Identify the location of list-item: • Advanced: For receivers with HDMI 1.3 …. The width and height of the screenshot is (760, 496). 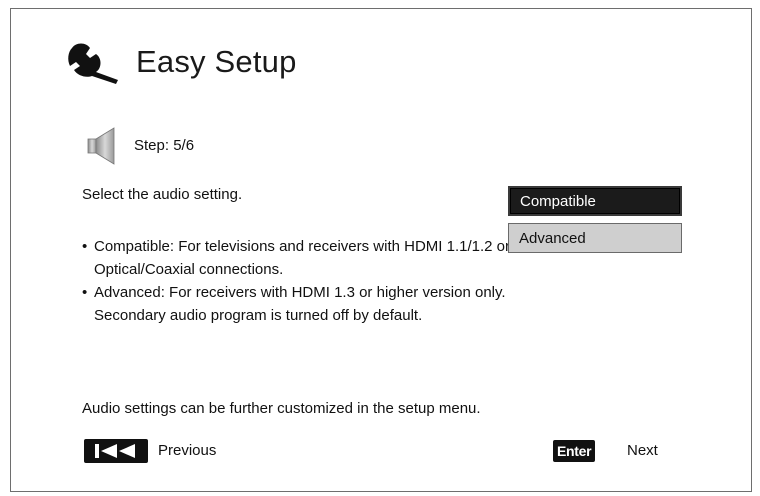
(297, 304).